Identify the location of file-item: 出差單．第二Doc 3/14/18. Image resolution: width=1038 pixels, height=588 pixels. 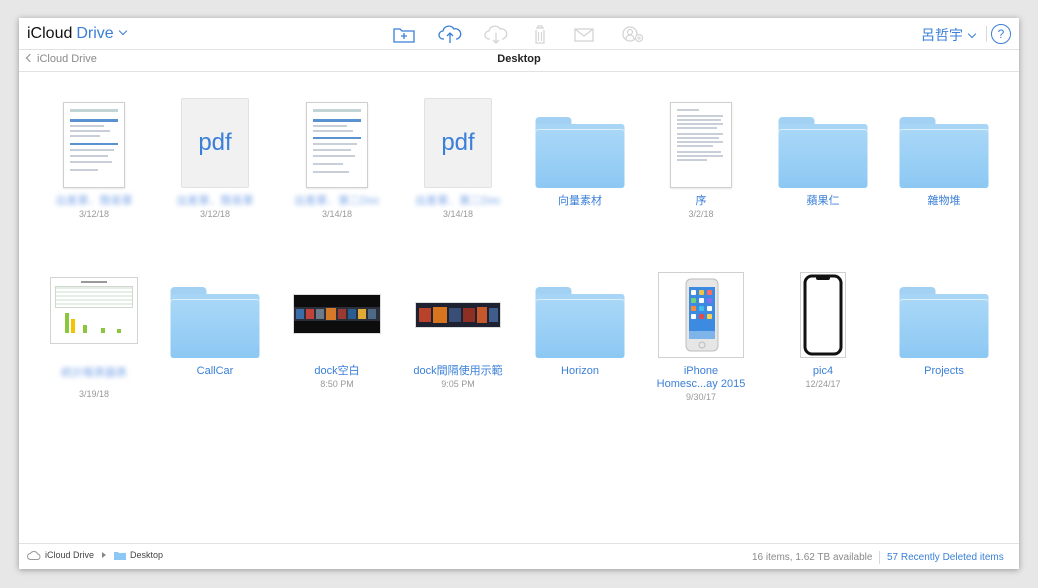
(337, 159).